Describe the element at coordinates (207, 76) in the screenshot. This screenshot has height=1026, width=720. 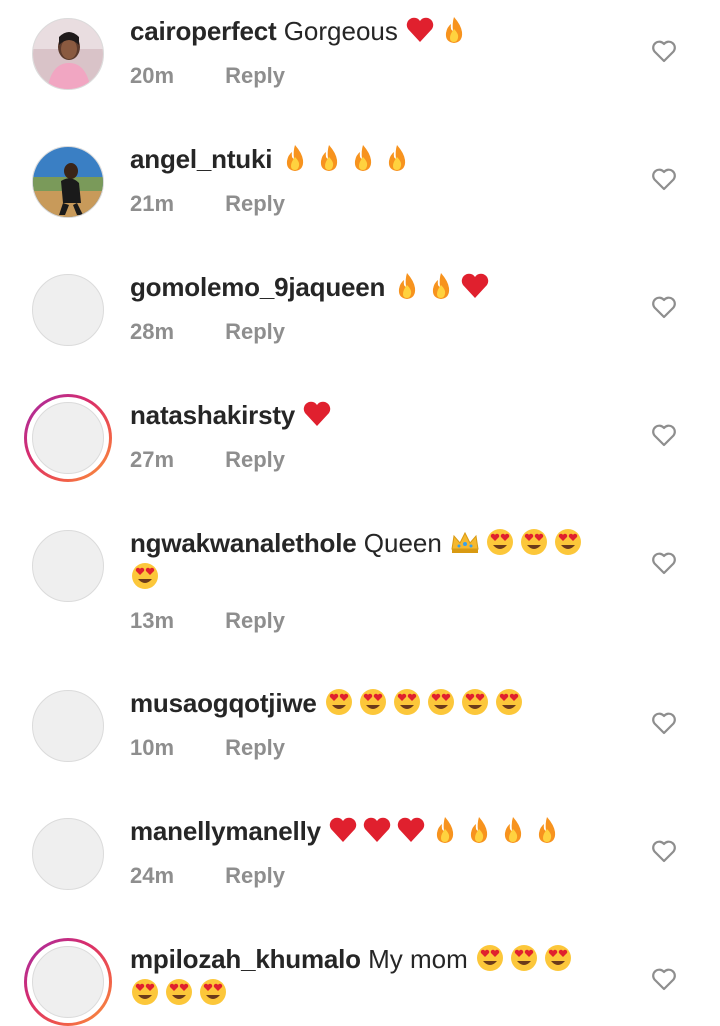
I see `comment-meta: 20m Reply` at that location.